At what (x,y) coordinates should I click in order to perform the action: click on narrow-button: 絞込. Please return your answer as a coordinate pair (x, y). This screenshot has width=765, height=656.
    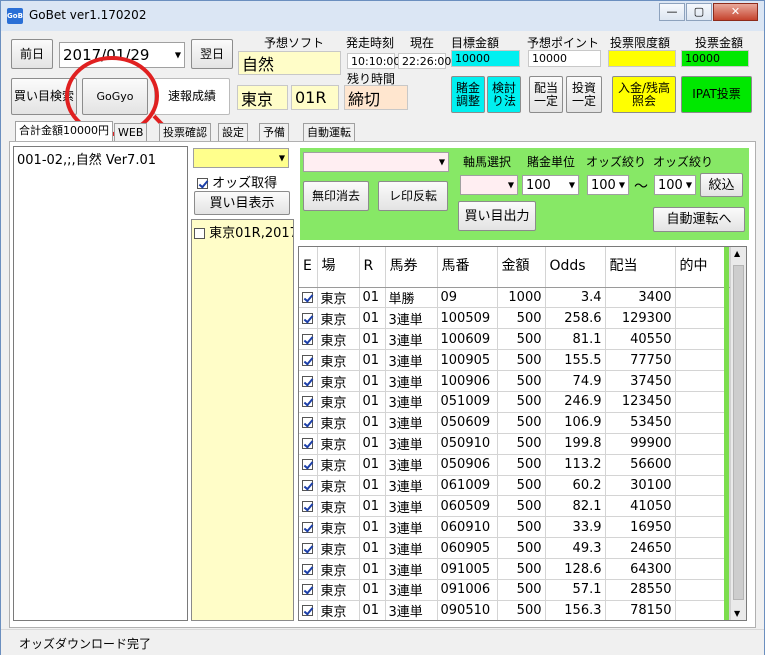
    Looking at the image, I should click on (721, 185).